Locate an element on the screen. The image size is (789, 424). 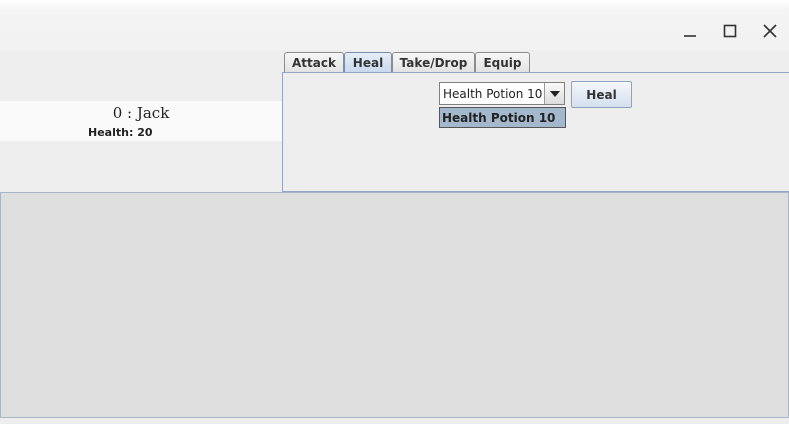
maximize-button is located at coordinates (730, 31).